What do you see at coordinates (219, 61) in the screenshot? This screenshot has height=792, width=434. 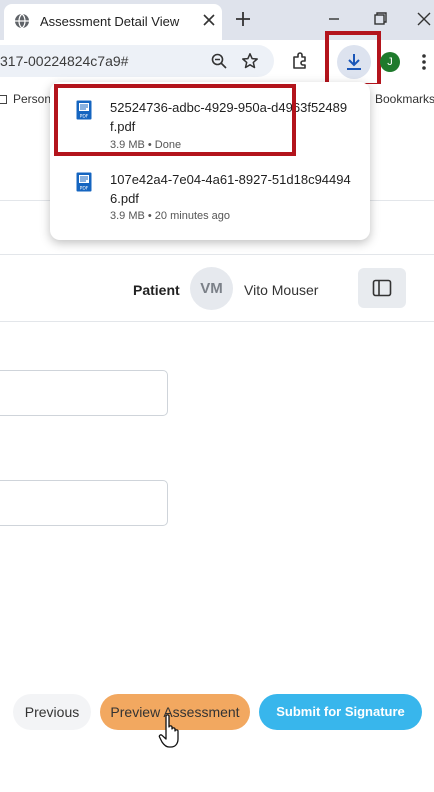 I see `zoom-icon` at bounding box center [219, 61].